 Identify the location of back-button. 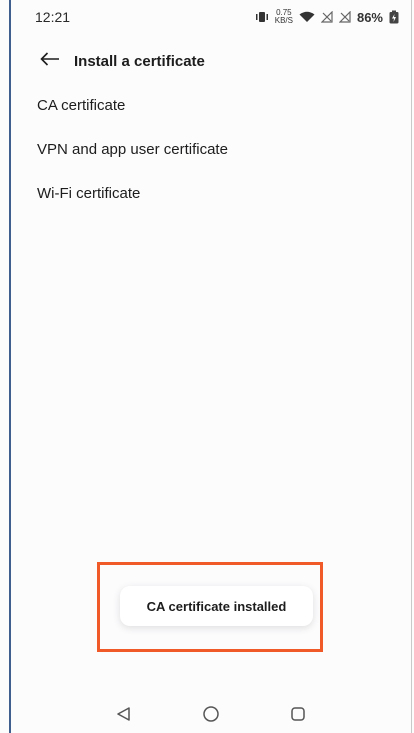
(50, 61).